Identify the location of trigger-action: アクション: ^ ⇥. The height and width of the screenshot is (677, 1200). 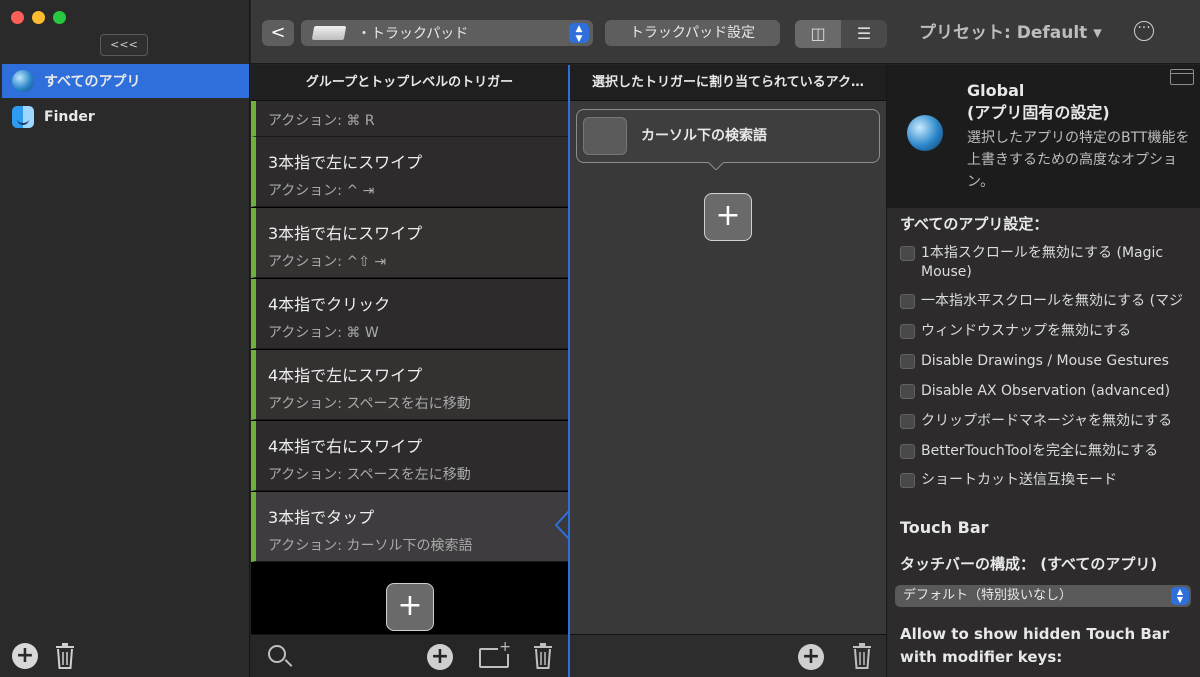
(321, 191).